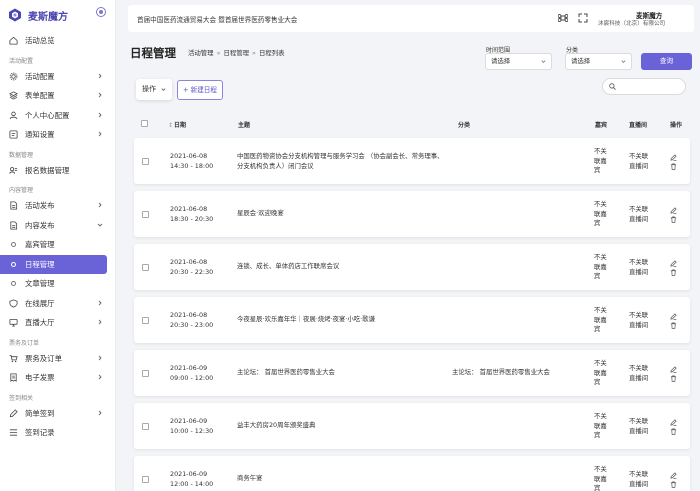 The image size is (700, 491). What do you see at coordinates (57, 433) in the screenshot?
I see `sidebar-item: 签到记录` at bounding box center [57, 433].